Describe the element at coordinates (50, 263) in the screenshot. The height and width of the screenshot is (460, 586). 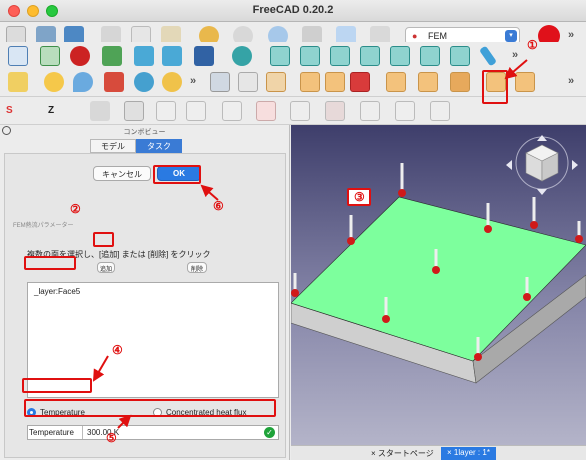
I see `highlight-reference` at that location.